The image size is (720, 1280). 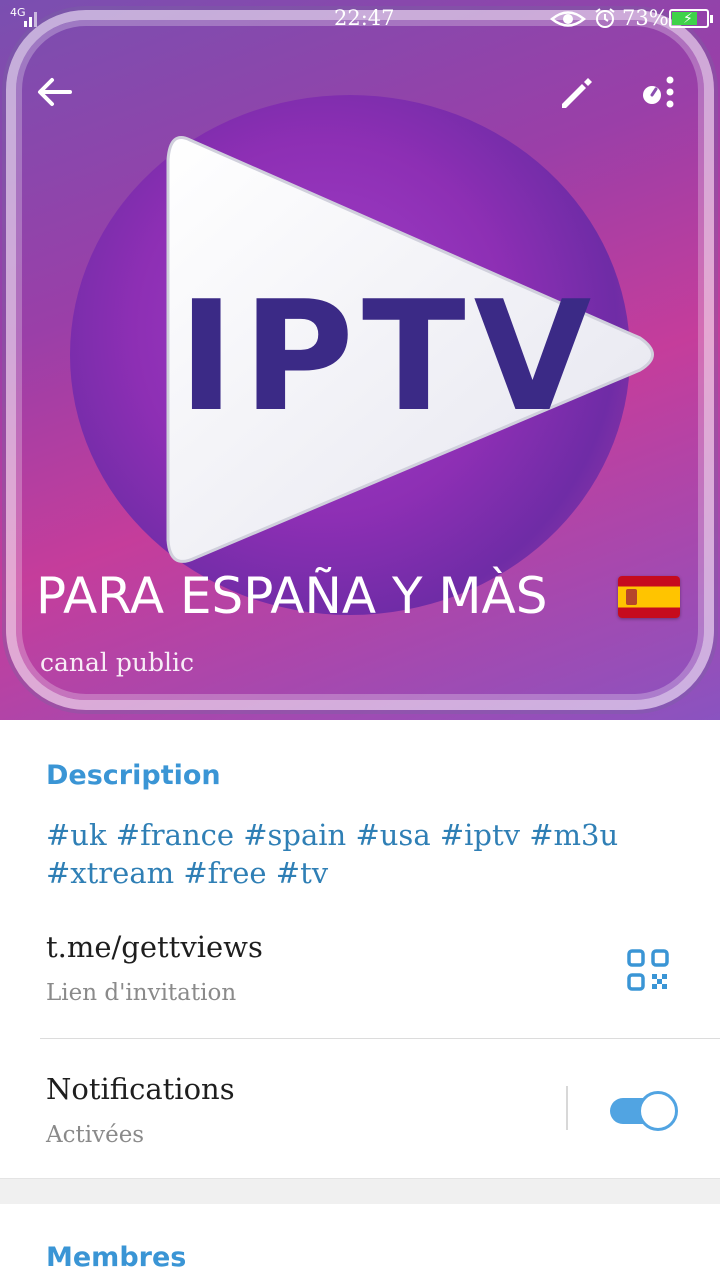 What do you see at coordinates (141, 993) in the screenshot?
I see `invite-link-label: Lien d'invitation` at bounding box center [141, 993].